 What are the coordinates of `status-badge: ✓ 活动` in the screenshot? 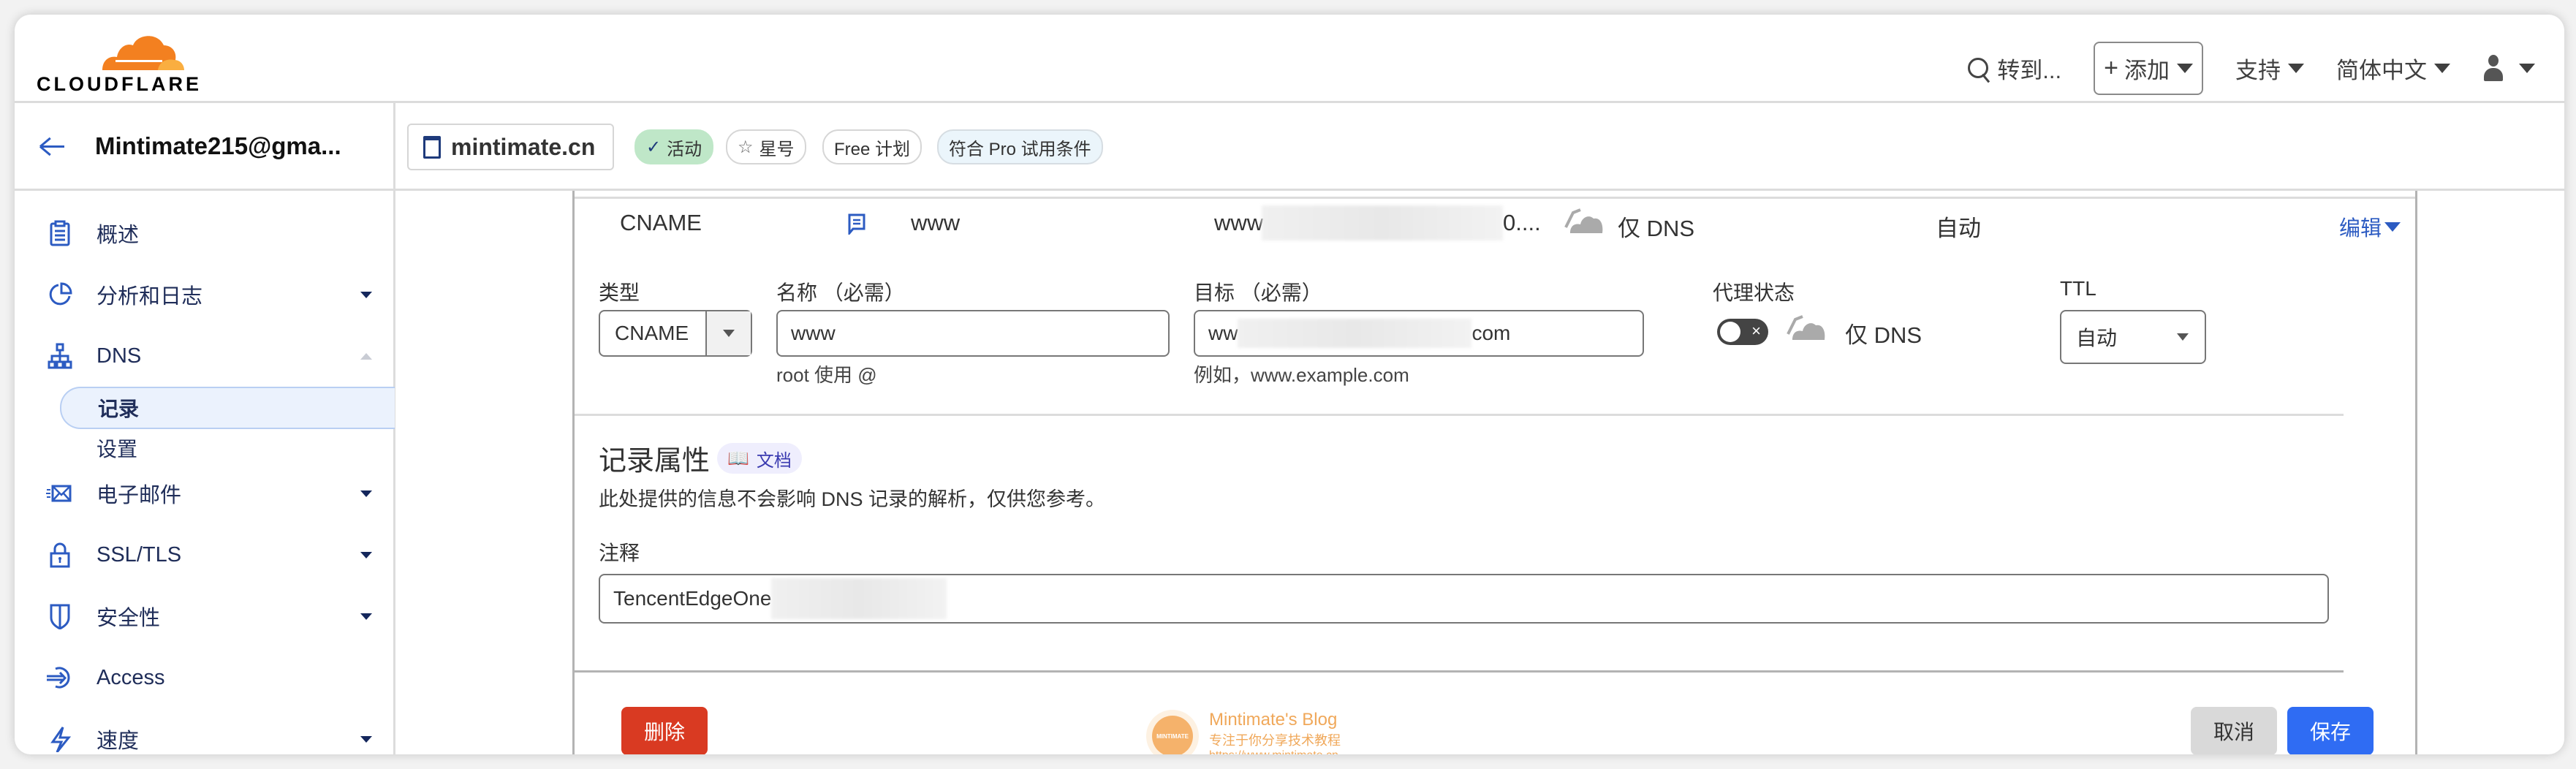 It's located at (674, 146).